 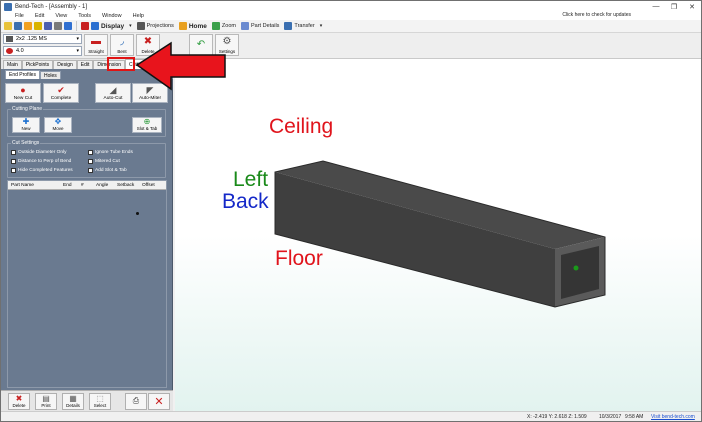 I want to click on update-notice-link: Click here to check for updates, so click(x=596, y=15).